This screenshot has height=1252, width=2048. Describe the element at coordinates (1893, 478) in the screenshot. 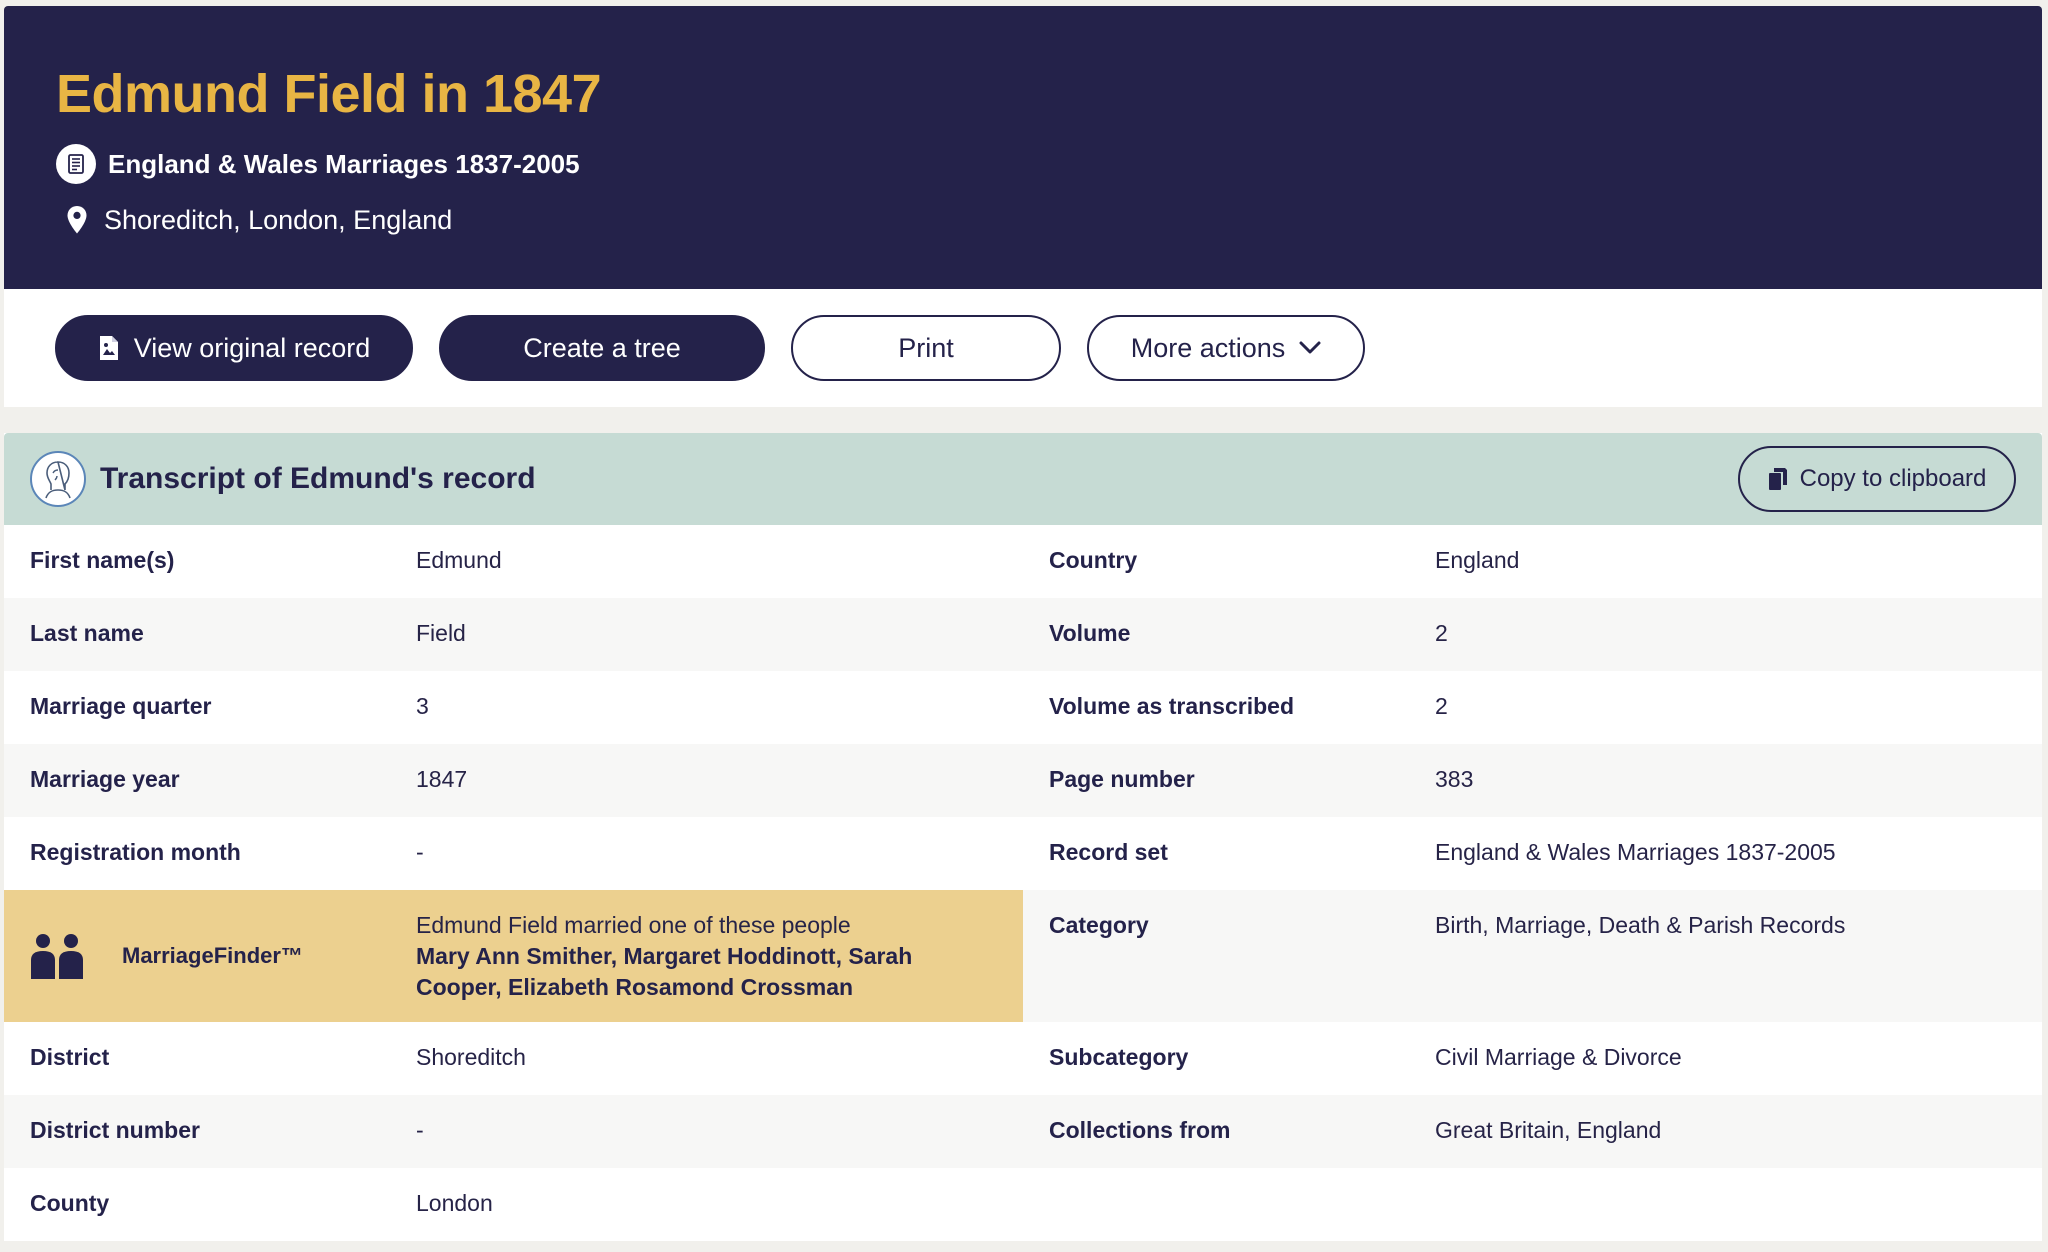

I see `copy-to-clipboard-label: Copy to clipboard` at that location.